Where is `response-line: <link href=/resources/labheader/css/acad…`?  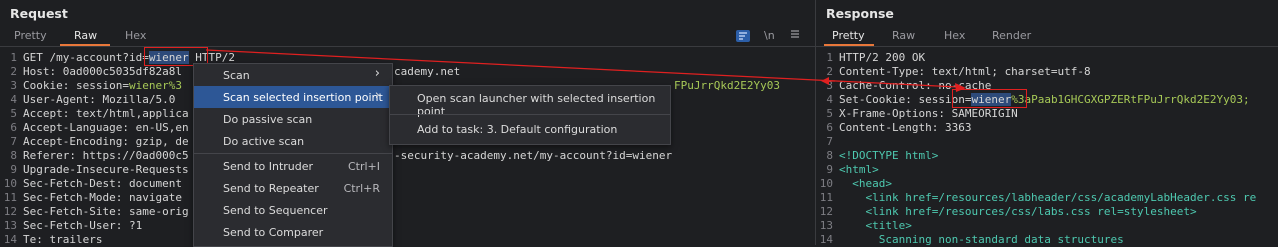 response-line: <link href=/resources/labheader/css/acad… is located at coordinates (1047, 198).